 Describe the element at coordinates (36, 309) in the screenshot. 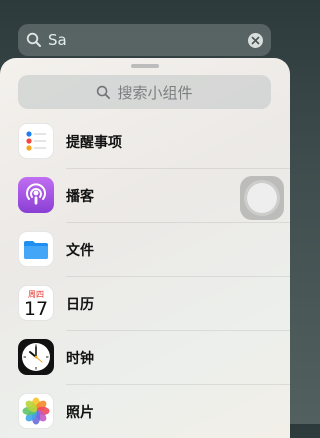

I see `calendar-day: 17` at that location.